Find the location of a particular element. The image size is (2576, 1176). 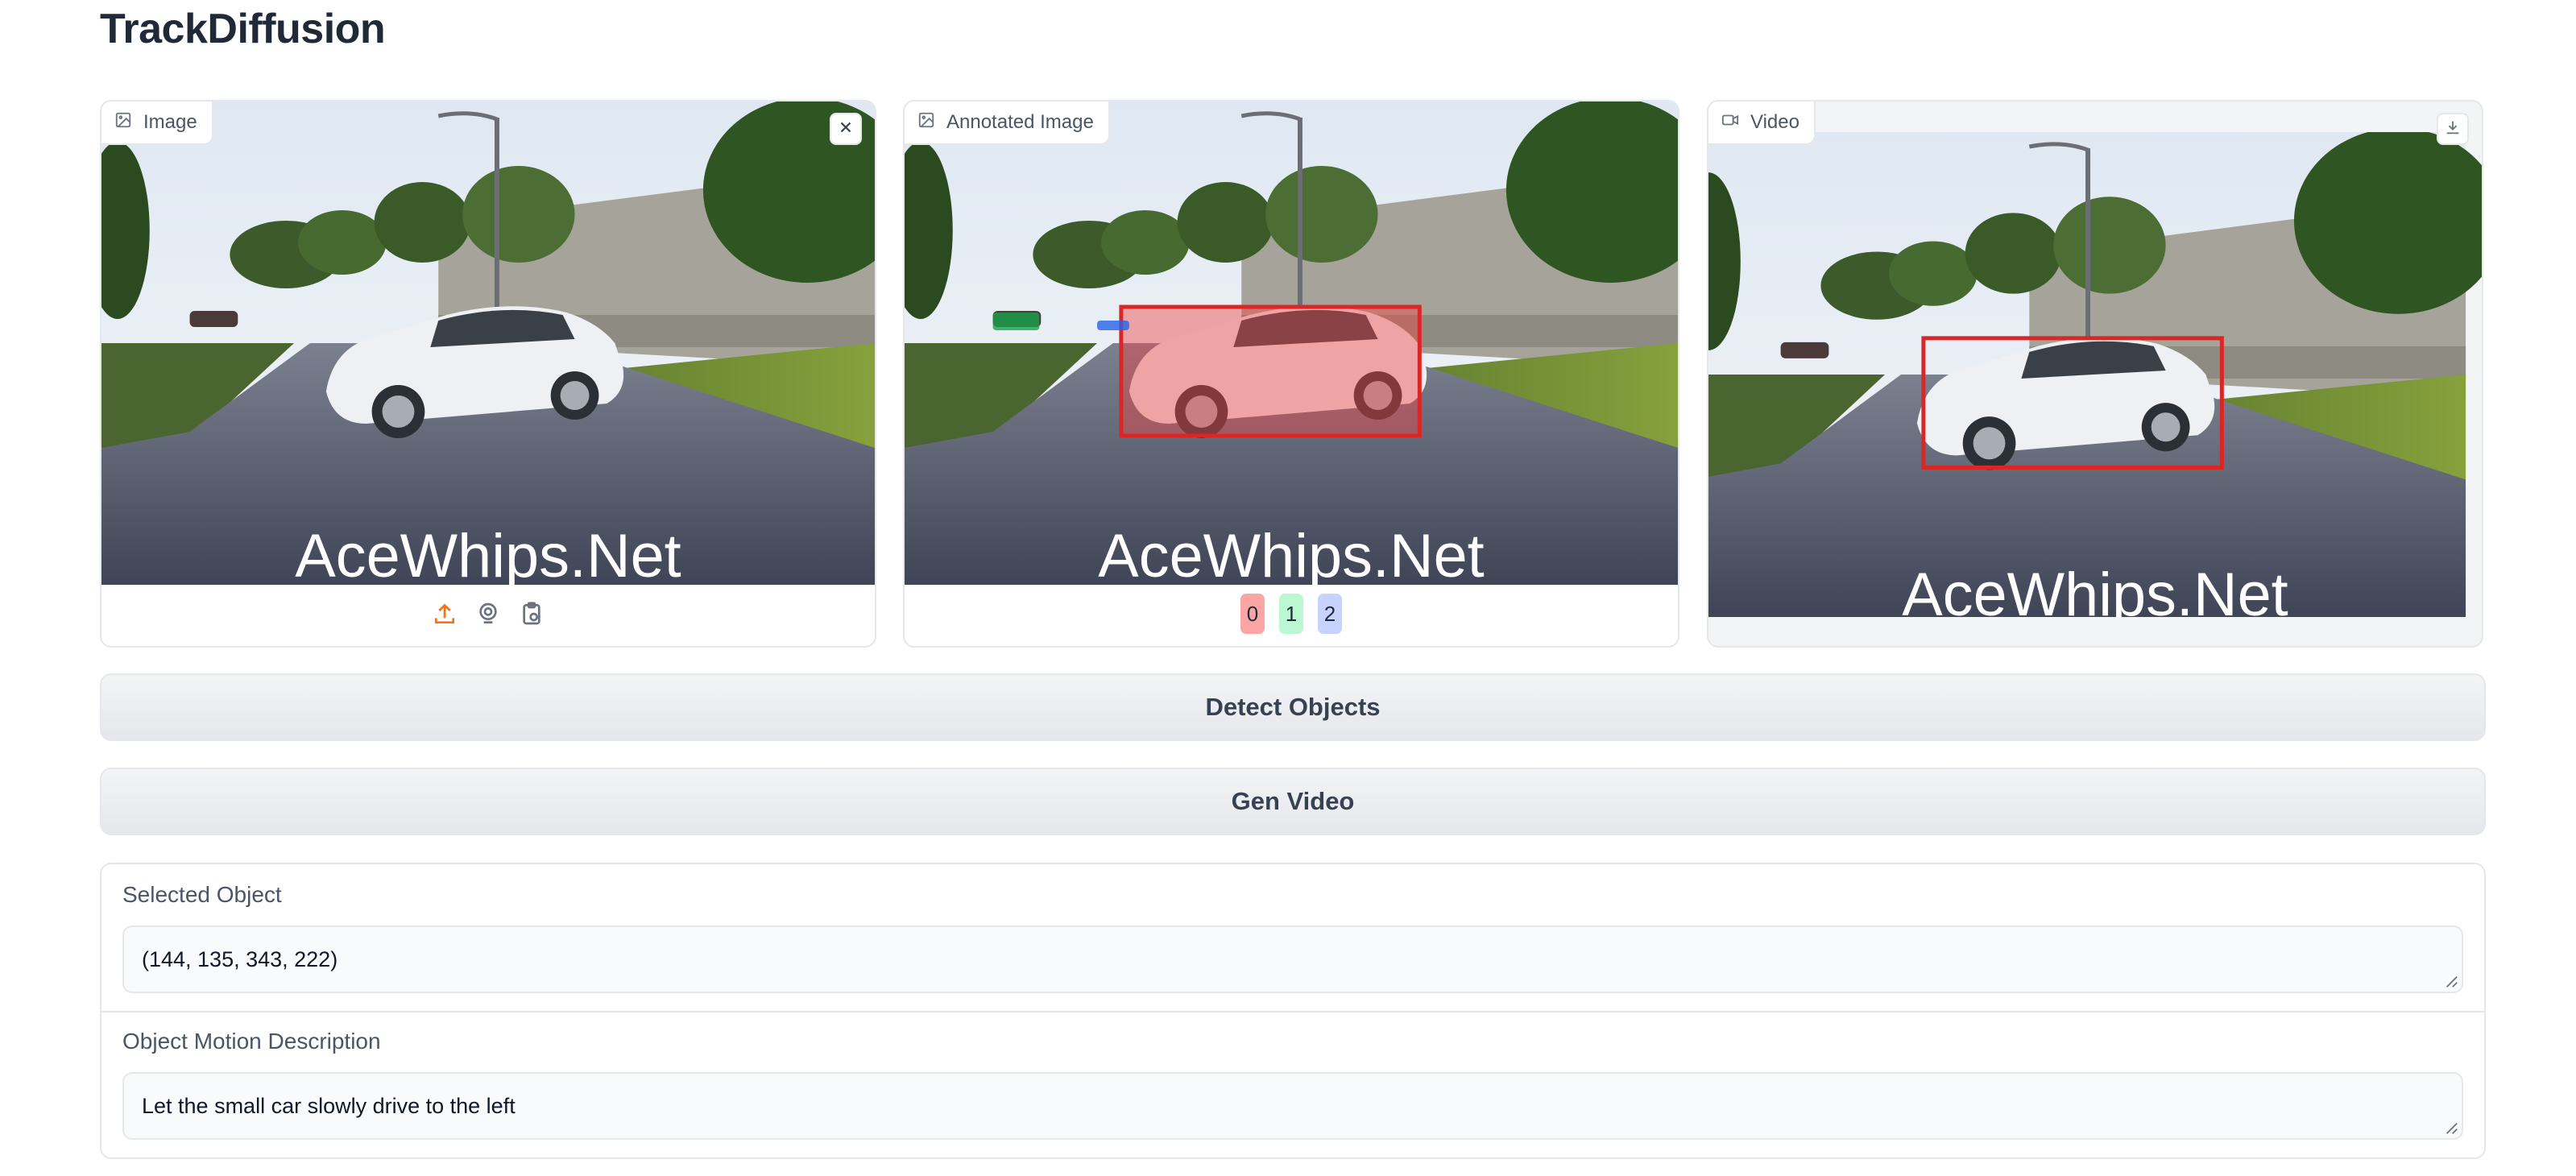

legend-chip-2: 2 is located at coordinates (1330, 614).